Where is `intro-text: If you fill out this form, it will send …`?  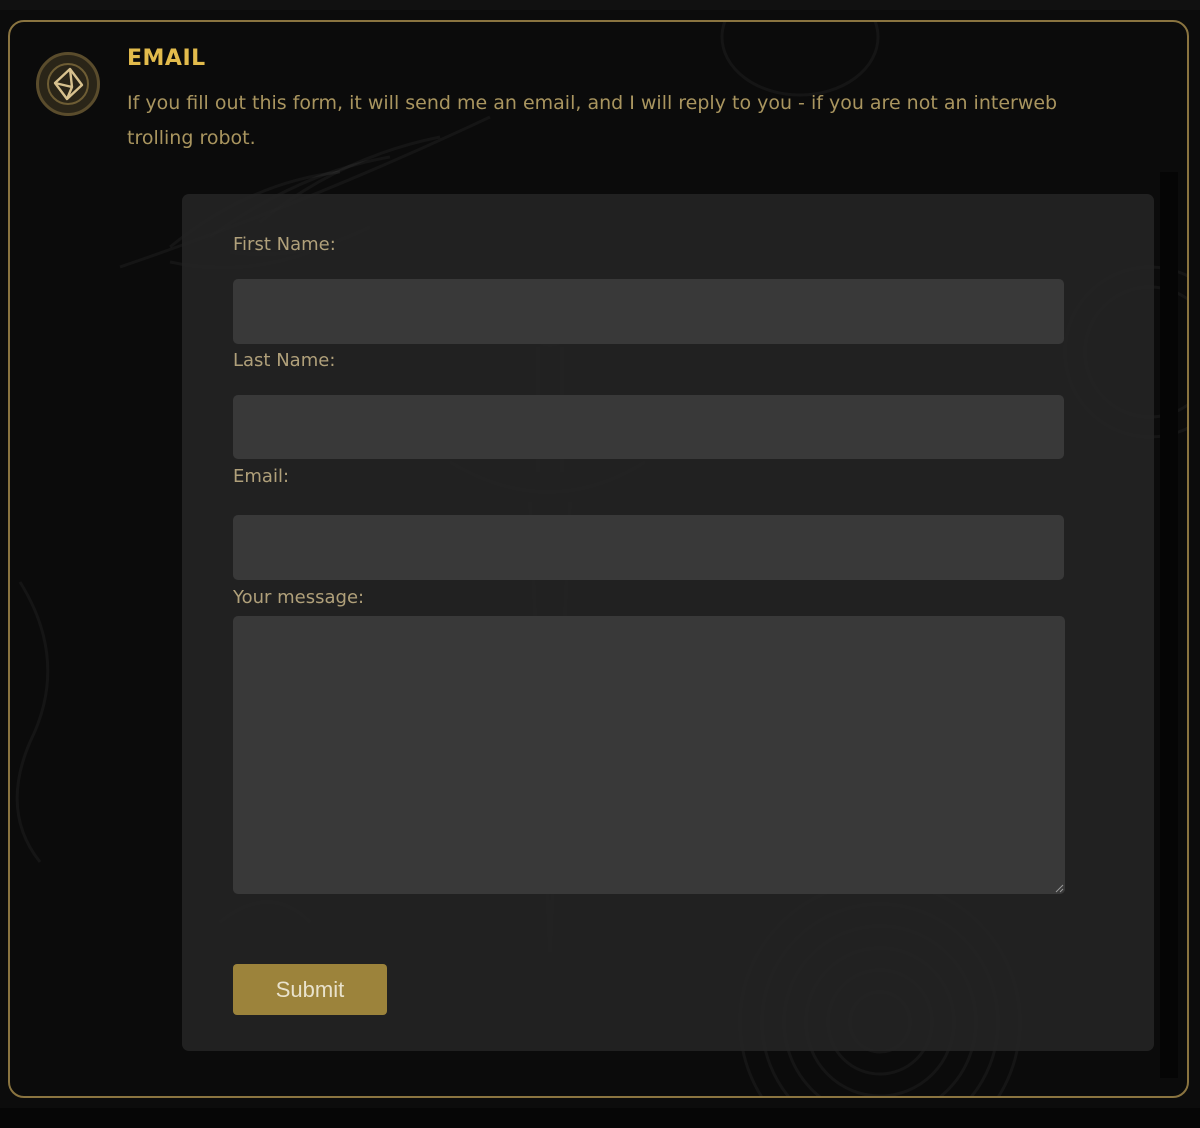 intro-text: If you fill out this form, it will send … is located at coordinates (592, 120).